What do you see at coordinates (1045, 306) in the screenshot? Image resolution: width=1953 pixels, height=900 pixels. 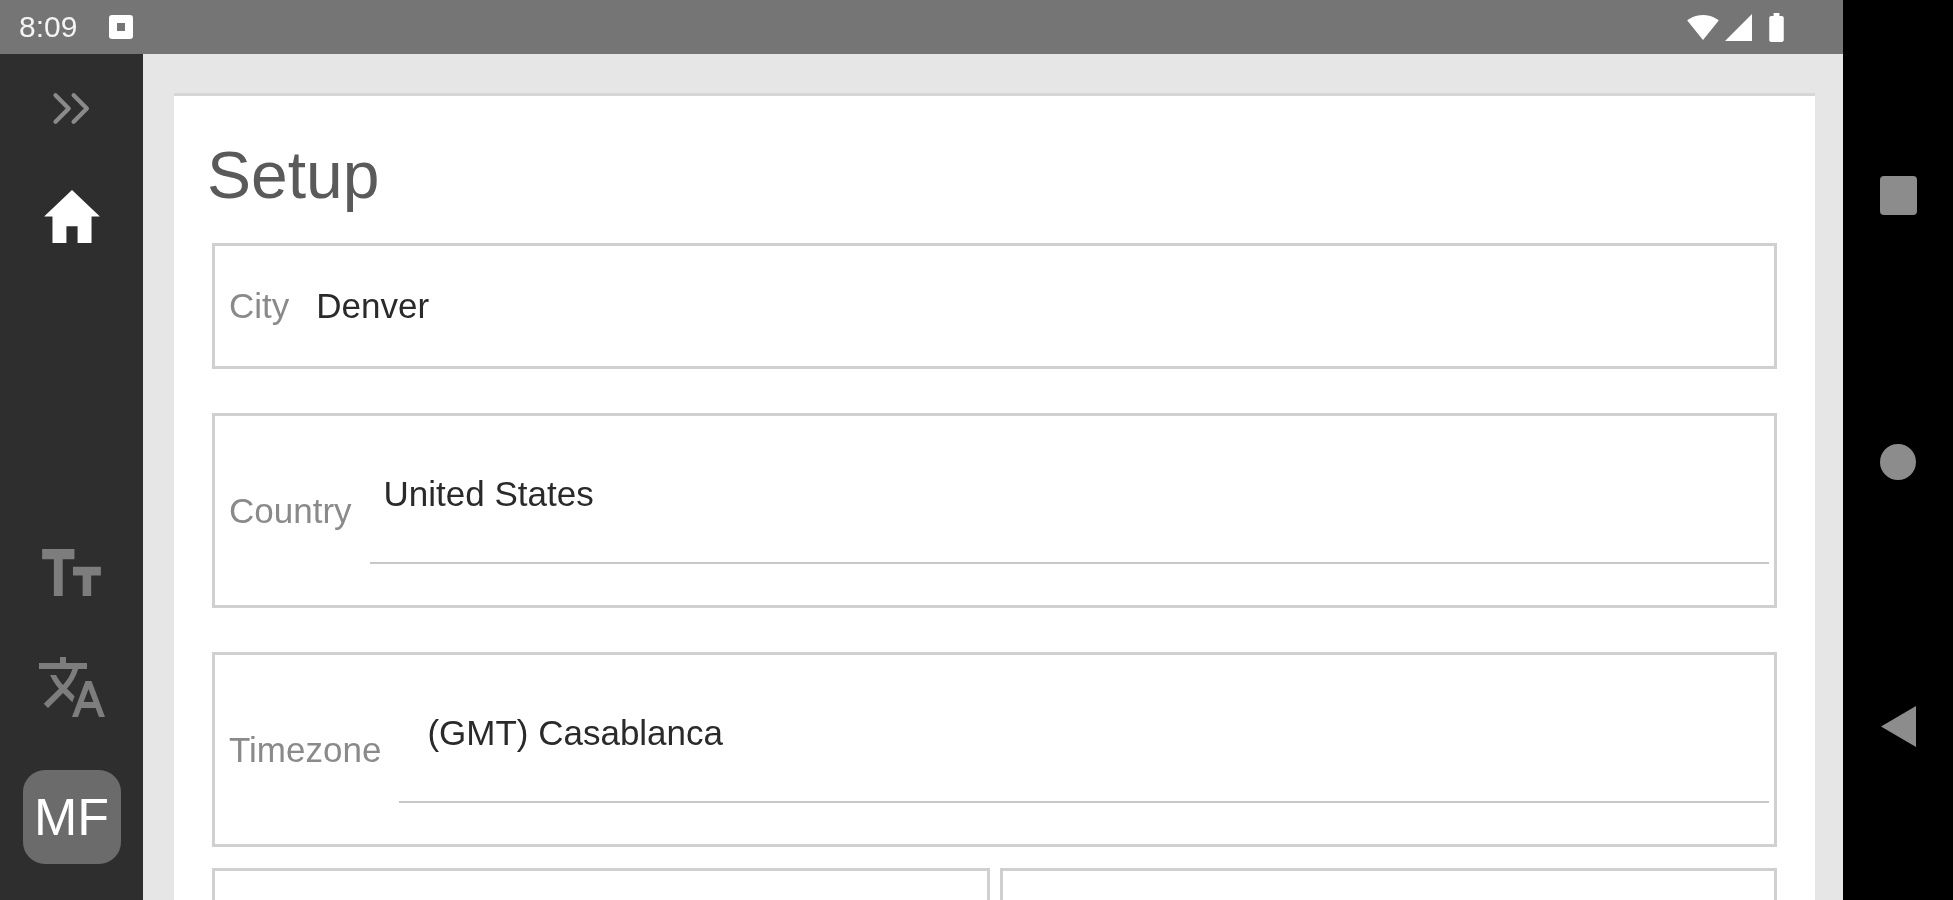 I see `input-field: Denver` at bounding box center [1045, 306].